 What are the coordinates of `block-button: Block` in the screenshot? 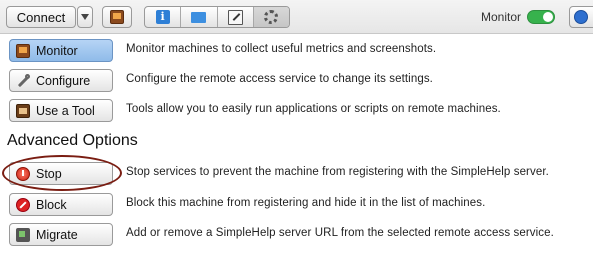 It's located at (61, 204).